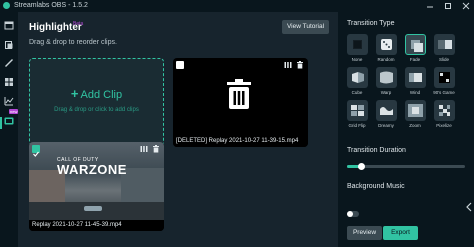 The image size is (474, 247). I want to click on retro-game-icon, so click(444, 77).